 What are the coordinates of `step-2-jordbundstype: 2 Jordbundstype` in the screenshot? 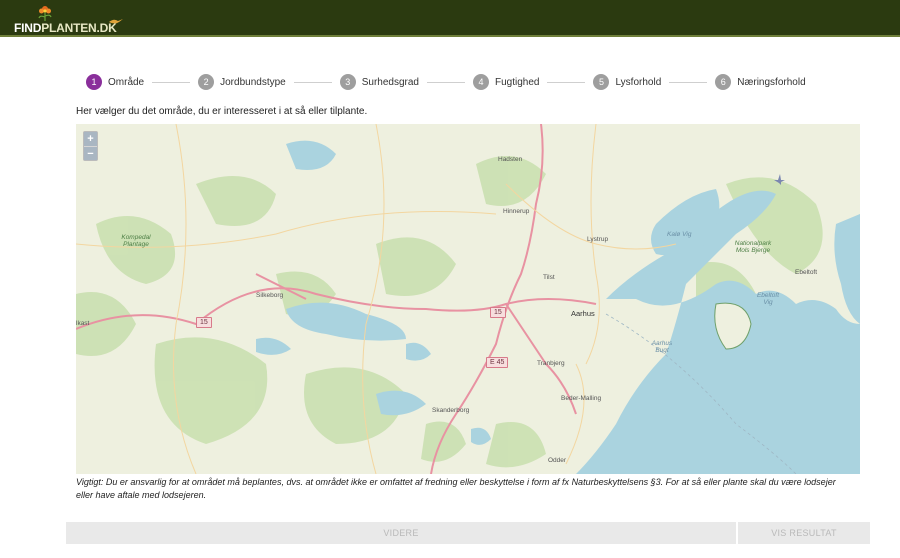 It's located at (242, 82).